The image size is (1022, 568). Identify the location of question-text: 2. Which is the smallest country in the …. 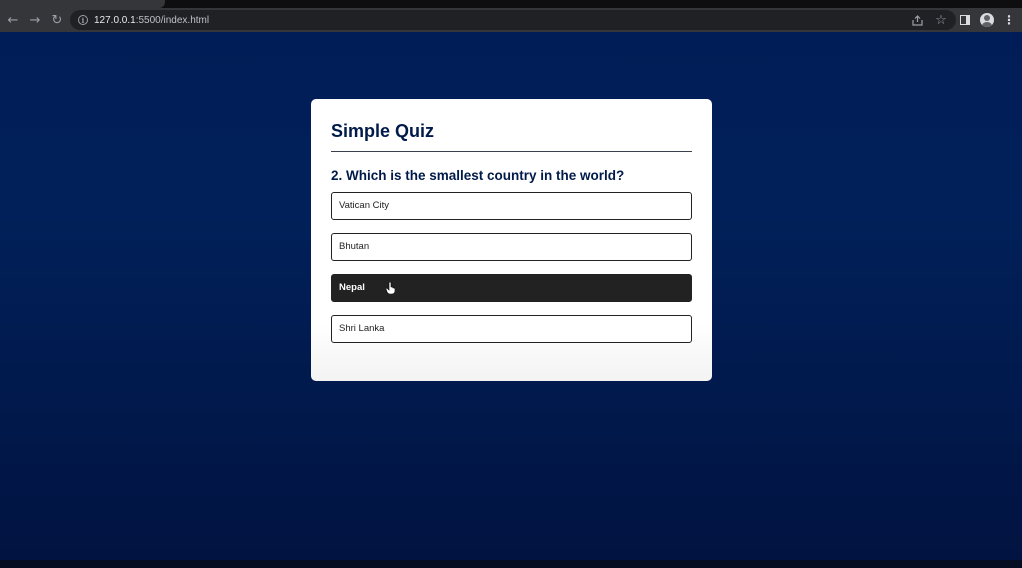
(478, 175).